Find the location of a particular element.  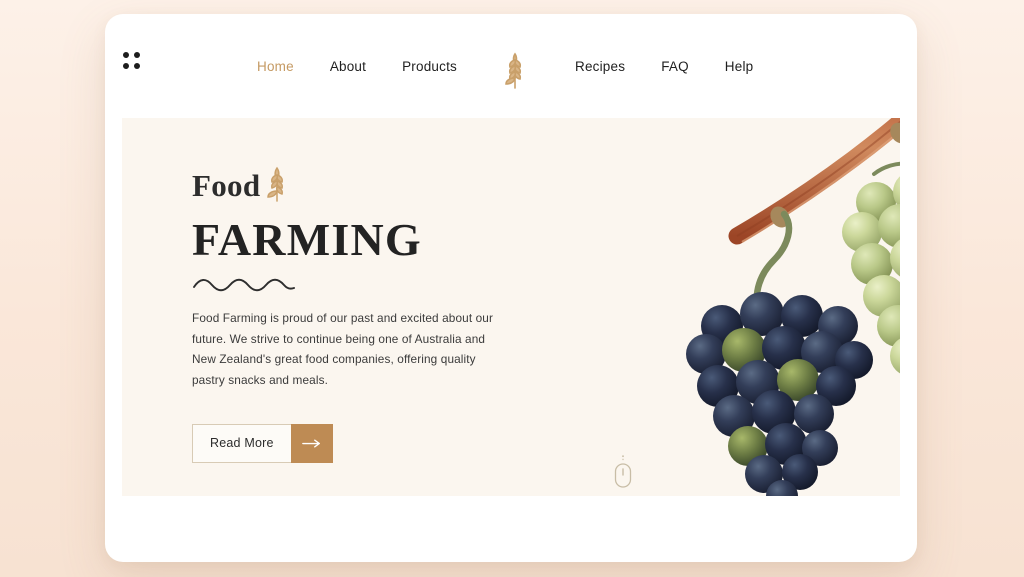

nav-link-faq: FAQ is located at coordinates (675, 66).